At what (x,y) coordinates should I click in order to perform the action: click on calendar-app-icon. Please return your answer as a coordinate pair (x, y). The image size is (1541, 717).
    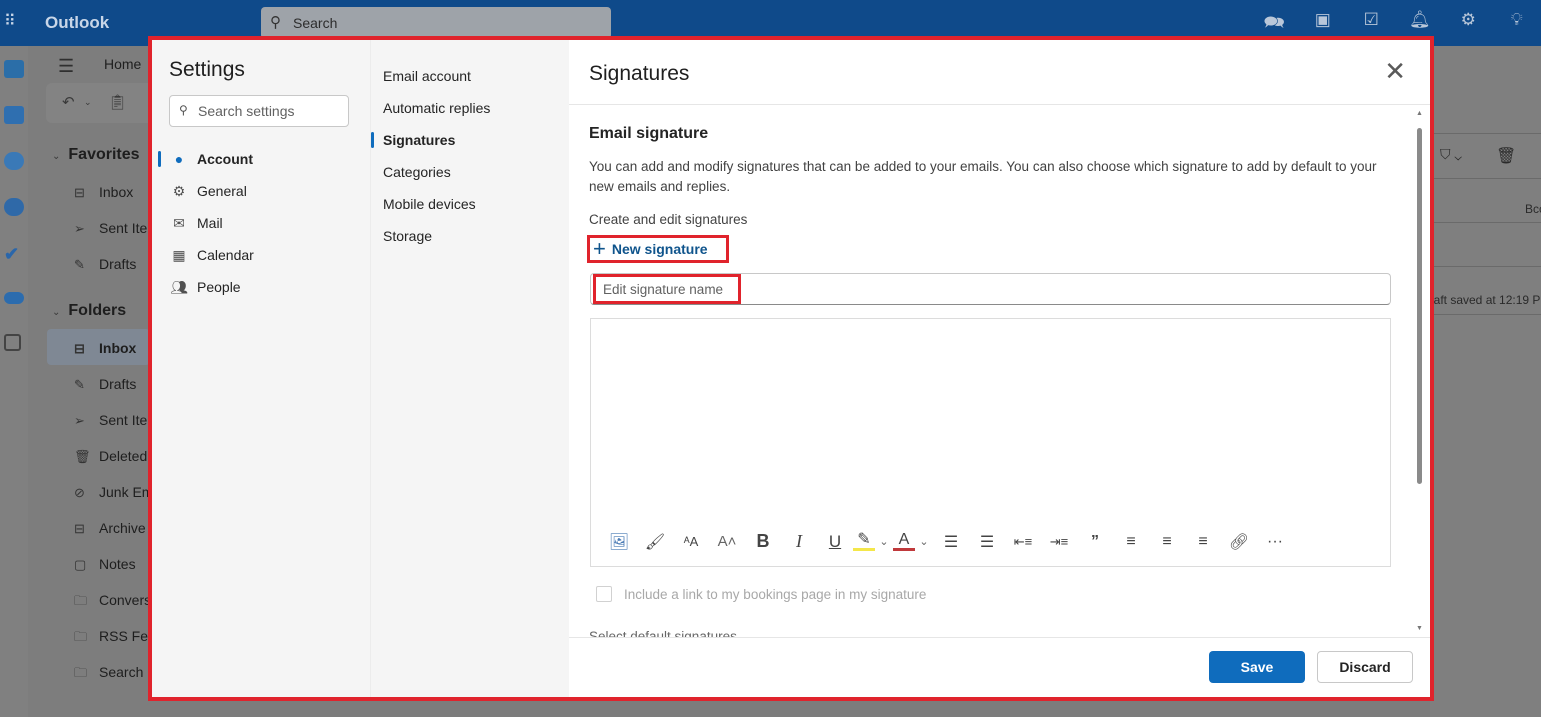
    Looking at the image, I should click on (14, 115).